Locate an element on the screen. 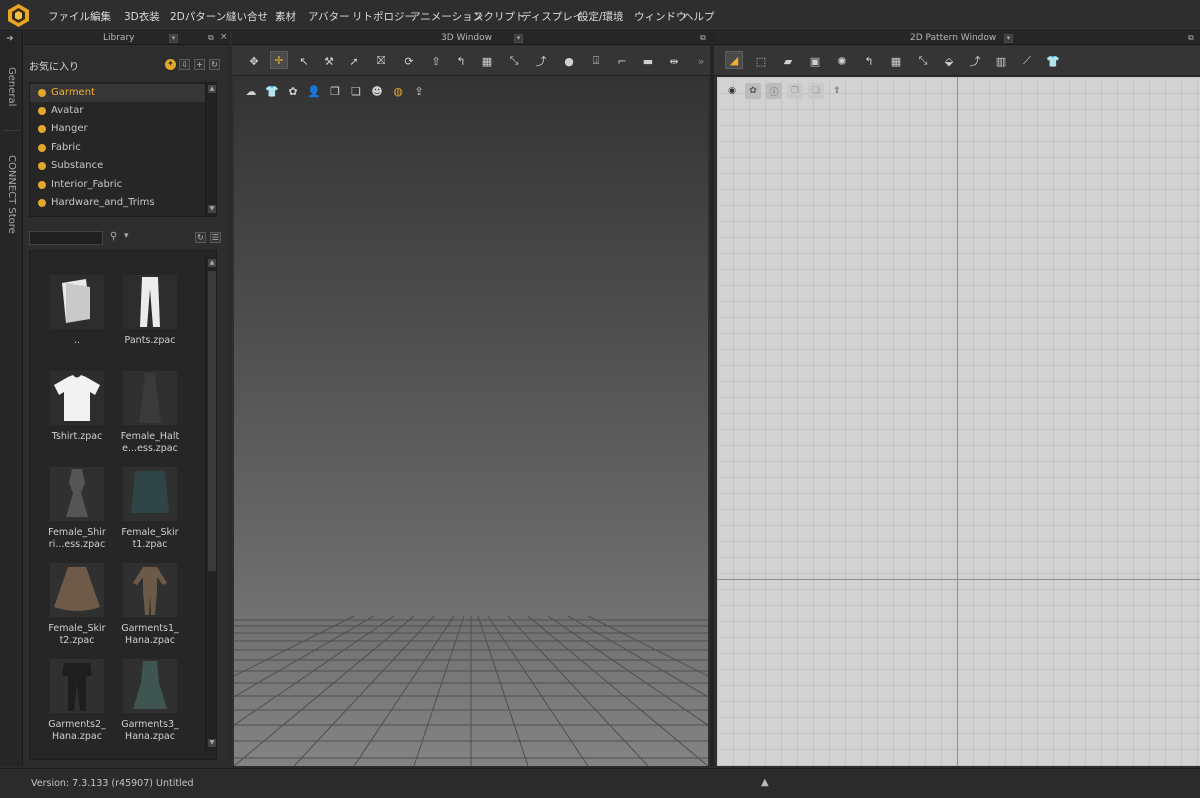  download-icon: ⇩ is located at coordinates (184, 64).